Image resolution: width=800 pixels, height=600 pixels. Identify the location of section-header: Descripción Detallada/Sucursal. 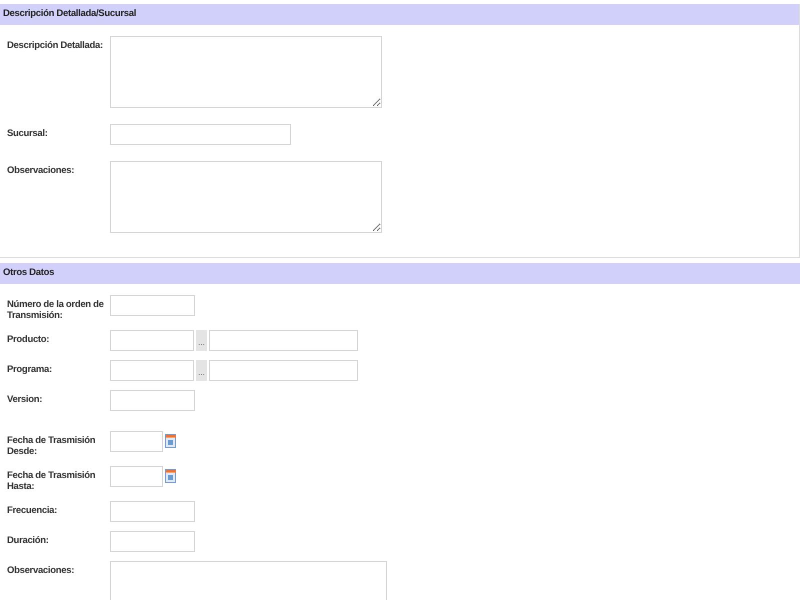
(399, 14).